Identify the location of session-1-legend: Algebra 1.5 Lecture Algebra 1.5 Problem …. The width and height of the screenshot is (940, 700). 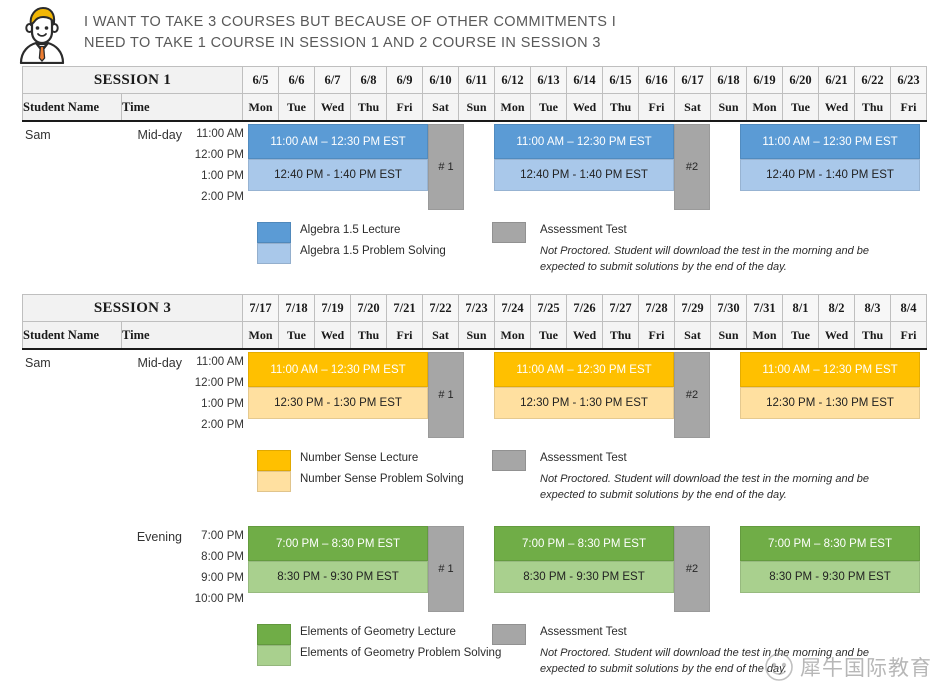
(474, 252).